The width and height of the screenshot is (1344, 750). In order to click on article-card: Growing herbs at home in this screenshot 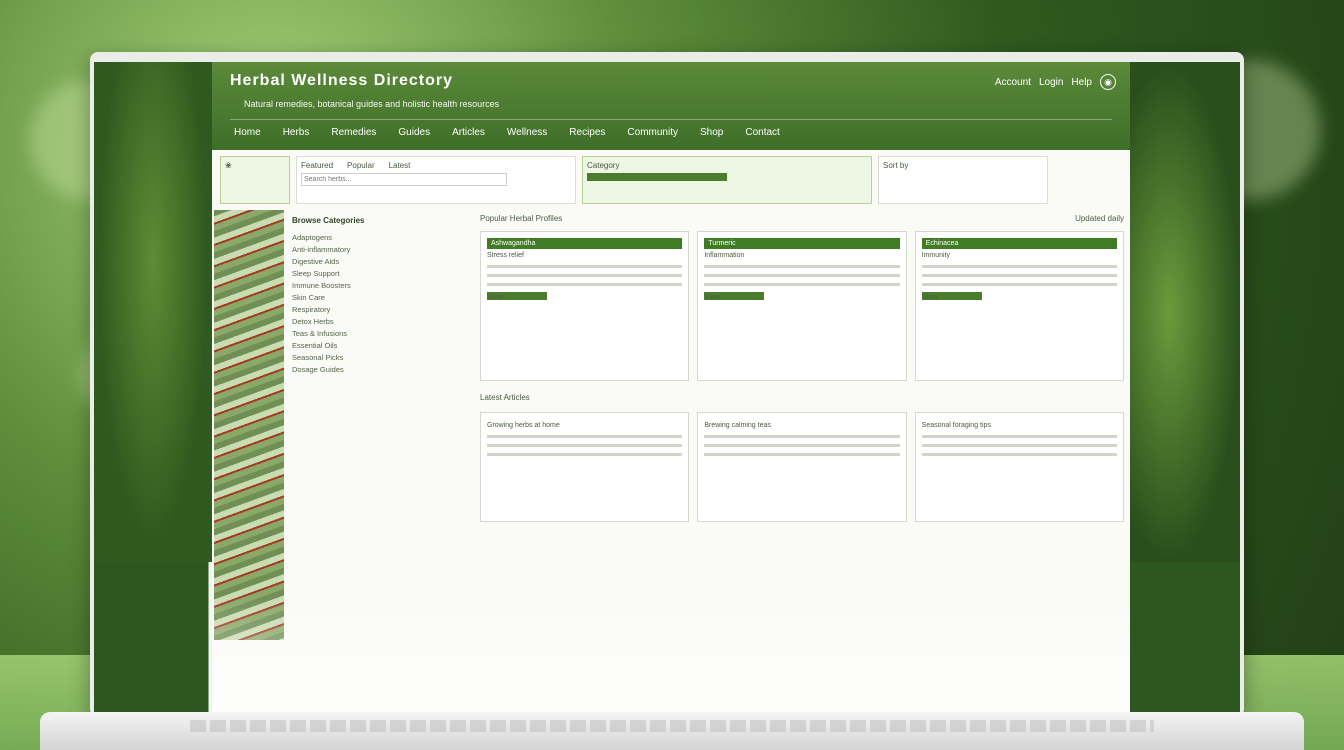, I will do `click(585, 467)`.